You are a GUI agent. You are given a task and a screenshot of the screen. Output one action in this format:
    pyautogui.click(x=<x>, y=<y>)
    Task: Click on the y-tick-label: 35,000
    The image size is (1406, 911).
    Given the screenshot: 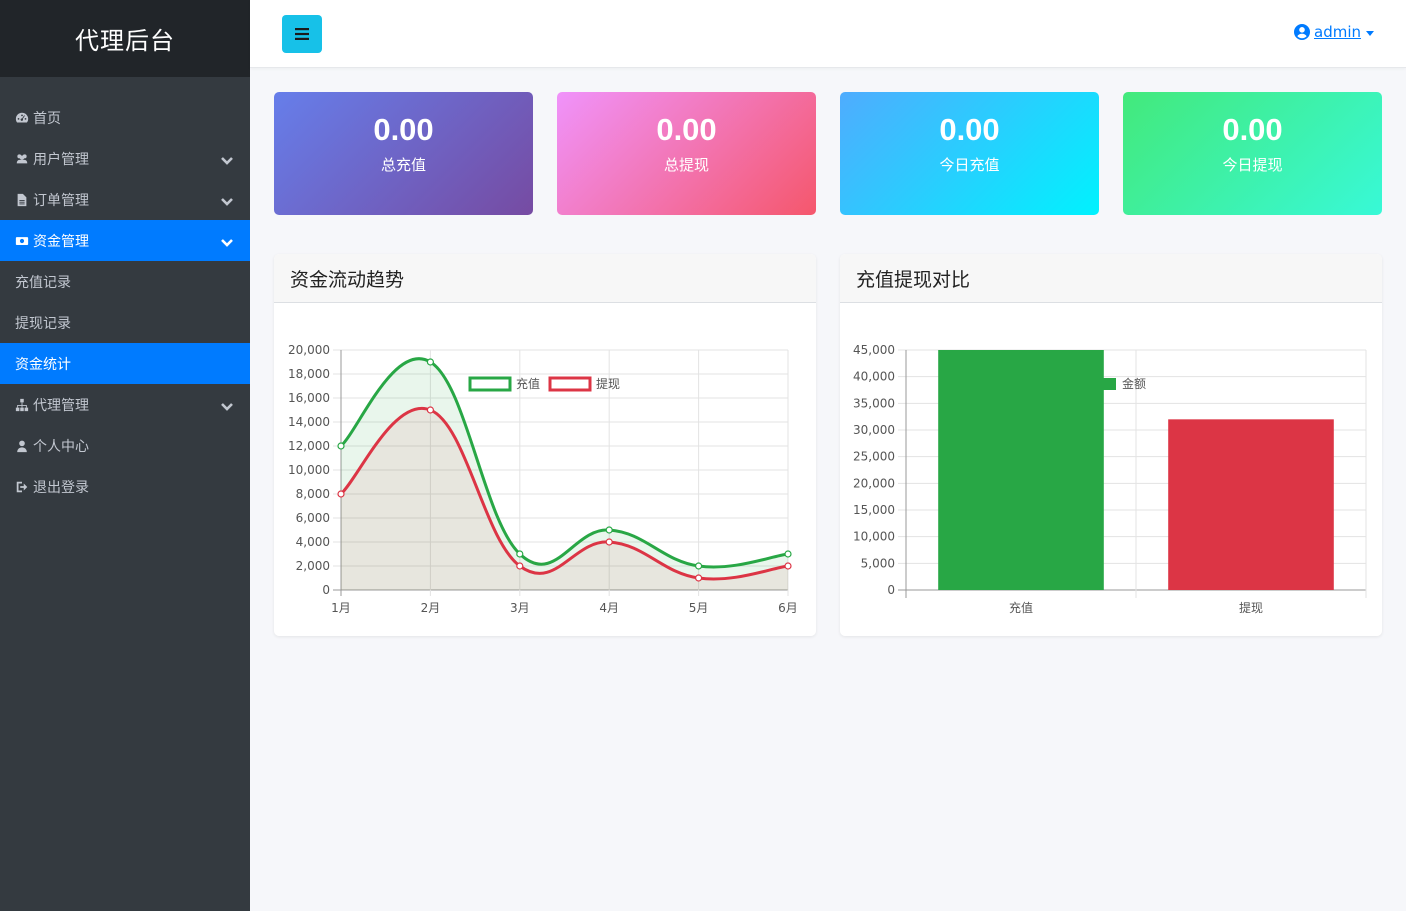 What is the action you would take?
    pyautogui.click(x=874, y=403)
    